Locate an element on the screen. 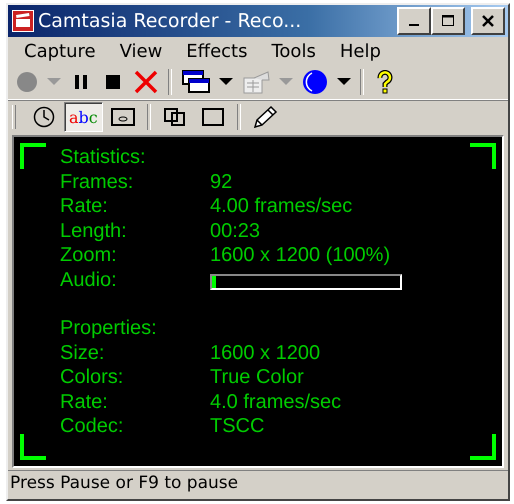 Image resolution: width=514 pixels, height=504 pixels. stop-icon is located at coordinates (113, 82).